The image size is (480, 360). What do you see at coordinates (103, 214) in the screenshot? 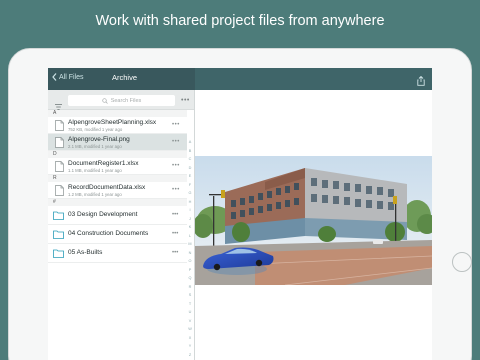
I see `folder-name: 03 Design Development` at bounding box center [103, 214].